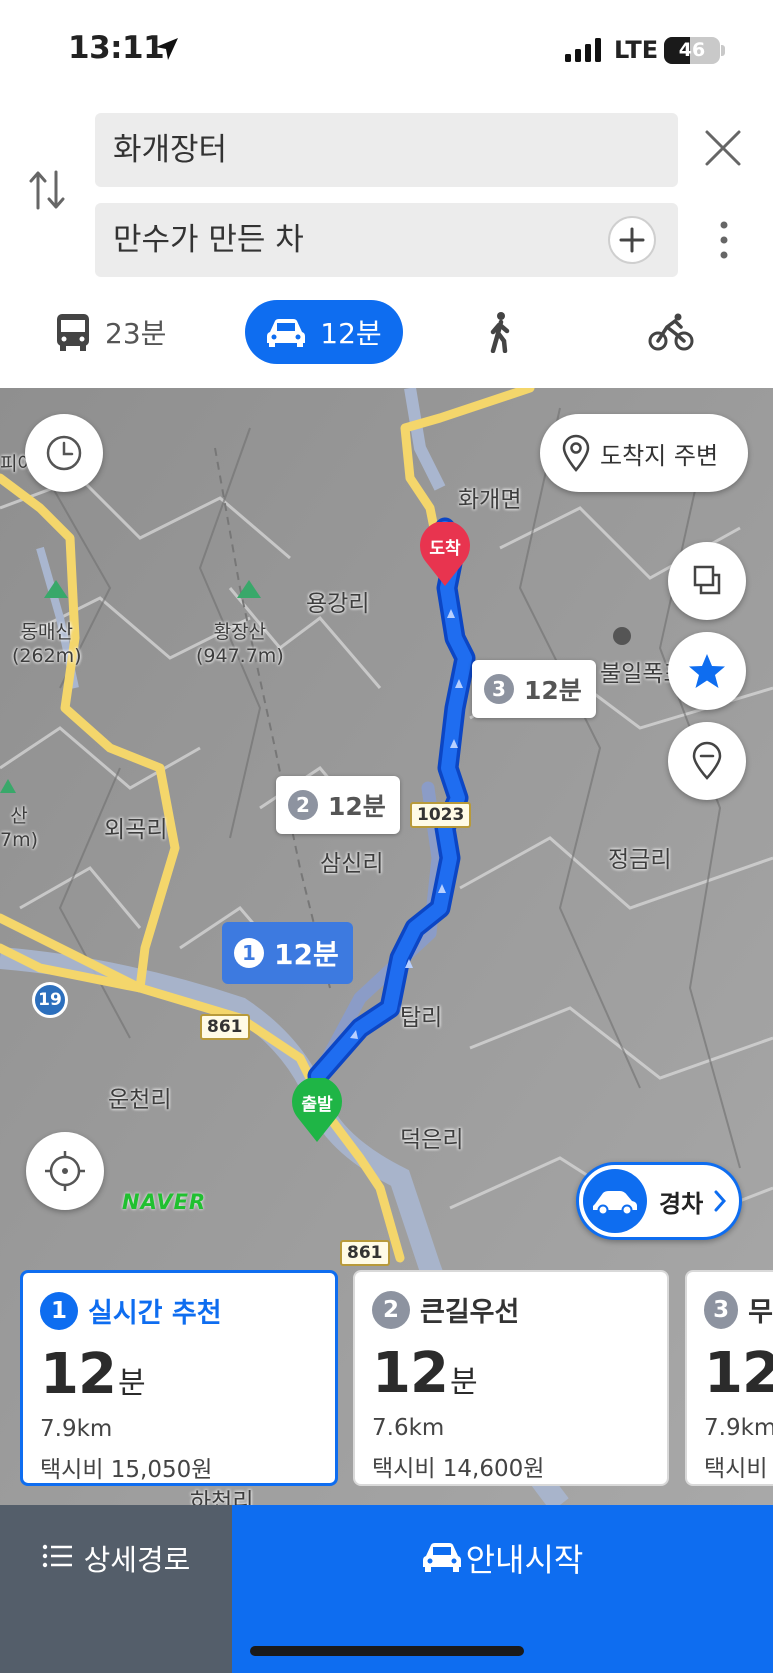 The height and width of the screenshot is (1673, 773). I want to click on map-label-hwagae: 화개면, so click(490, 500).